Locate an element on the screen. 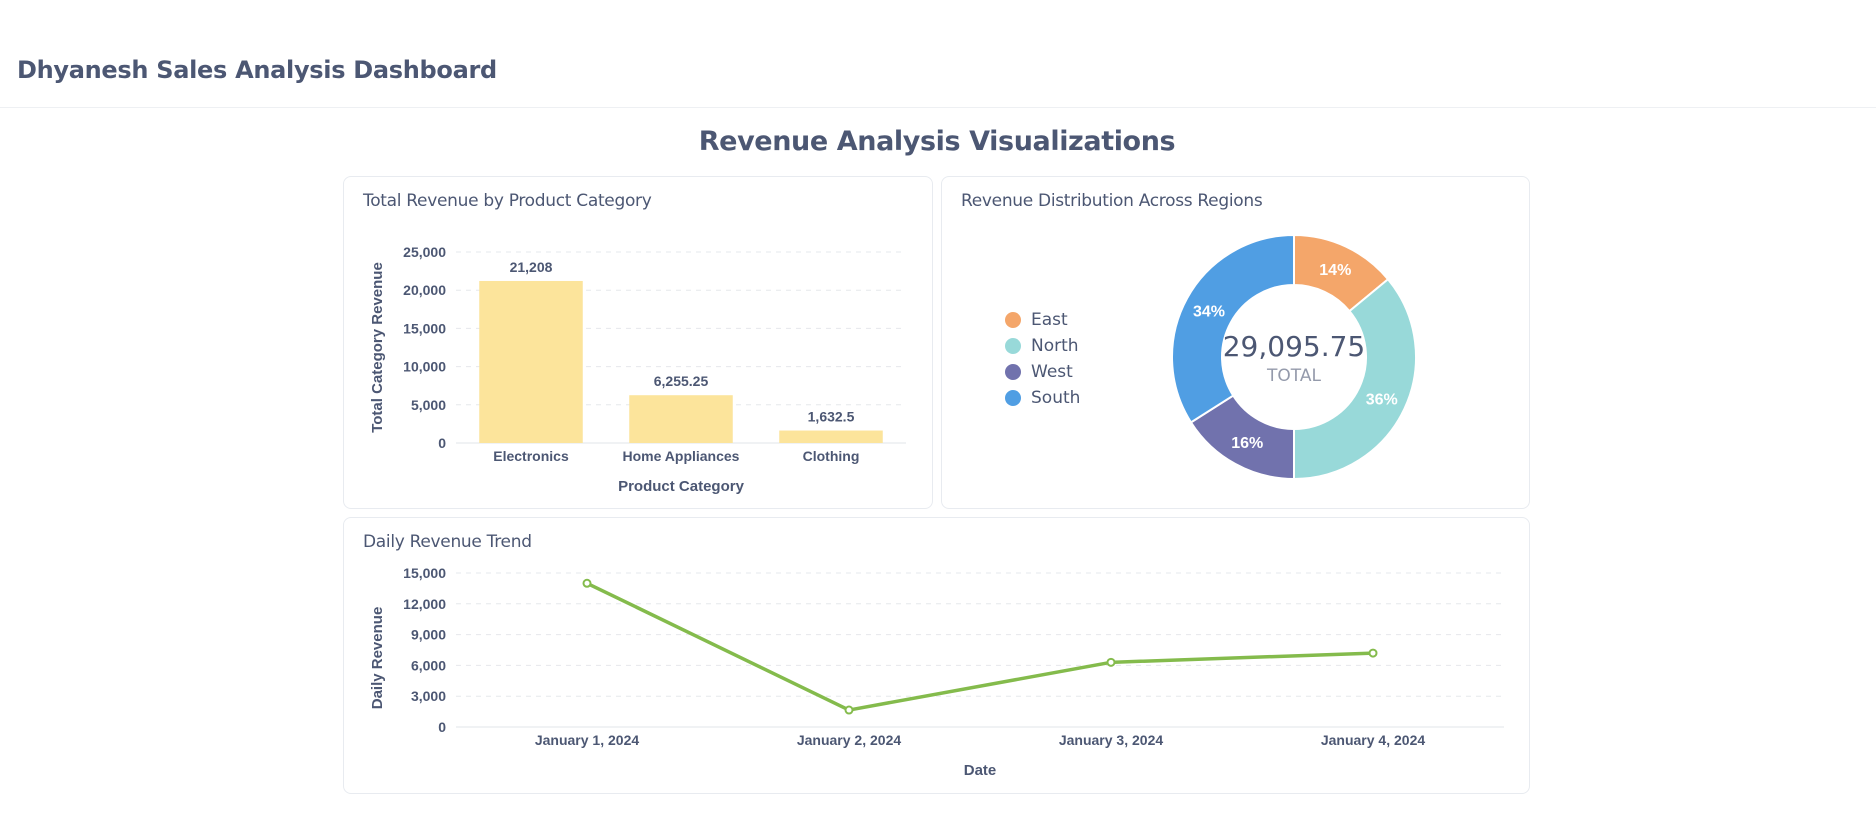  bar-data-label: 1,632.5 is located at coordinates (831, 417).